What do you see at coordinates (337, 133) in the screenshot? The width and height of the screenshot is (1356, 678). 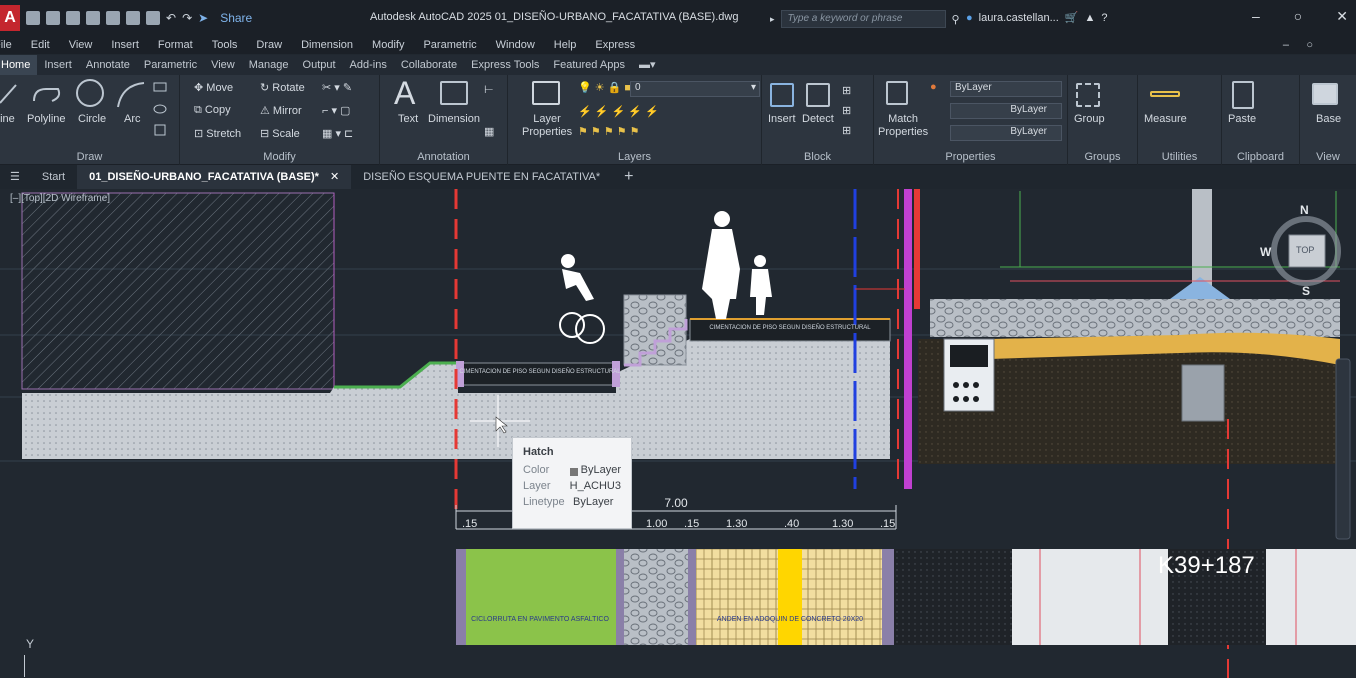 I see `array-icon: ▦ ▾ ⊏` at bounding box center [337, 133].